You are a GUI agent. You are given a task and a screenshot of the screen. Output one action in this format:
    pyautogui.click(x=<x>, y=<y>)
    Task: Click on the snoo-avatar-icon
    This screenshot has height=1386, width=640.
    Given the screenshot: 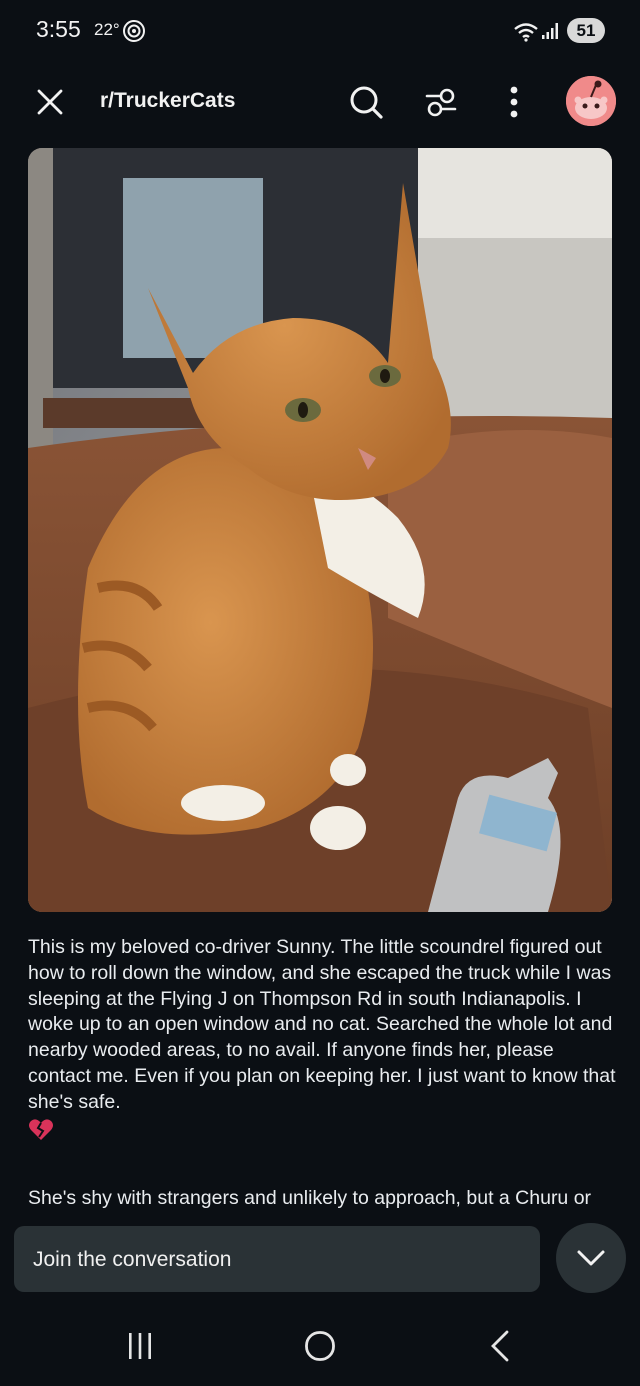 What is the action you would take?
    pyautogui.click(x=591, y=101)
    